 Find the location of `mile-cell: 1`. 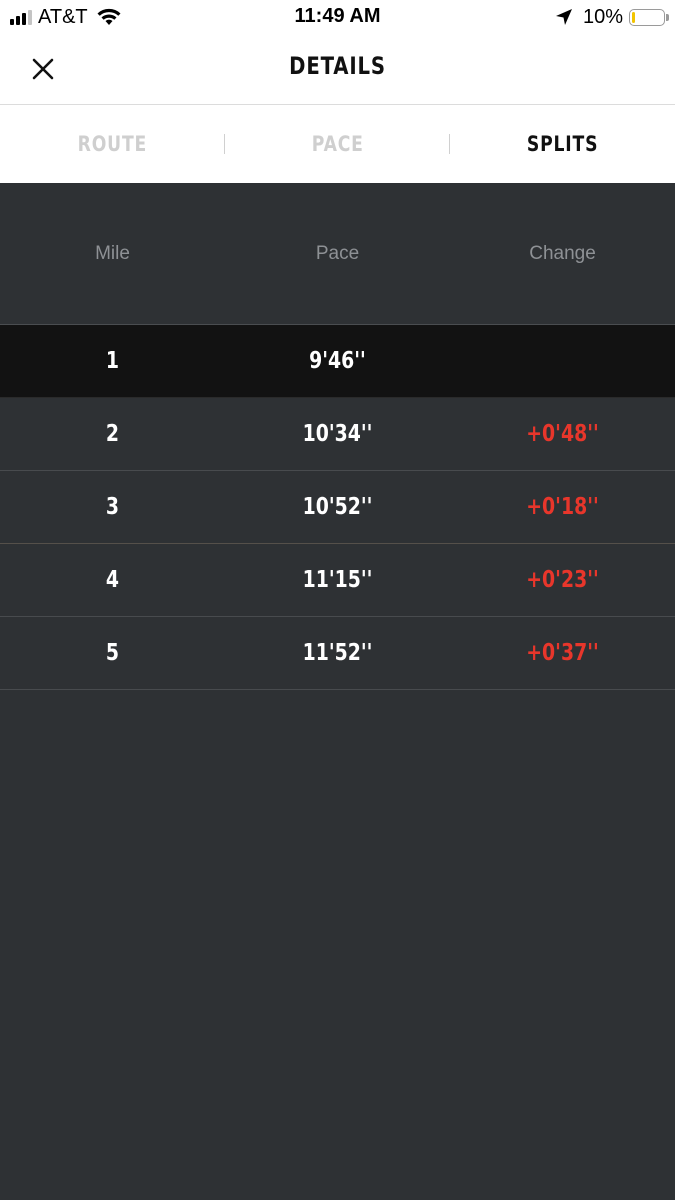

mile-cell: 1 is located at coordinates (112, 361).